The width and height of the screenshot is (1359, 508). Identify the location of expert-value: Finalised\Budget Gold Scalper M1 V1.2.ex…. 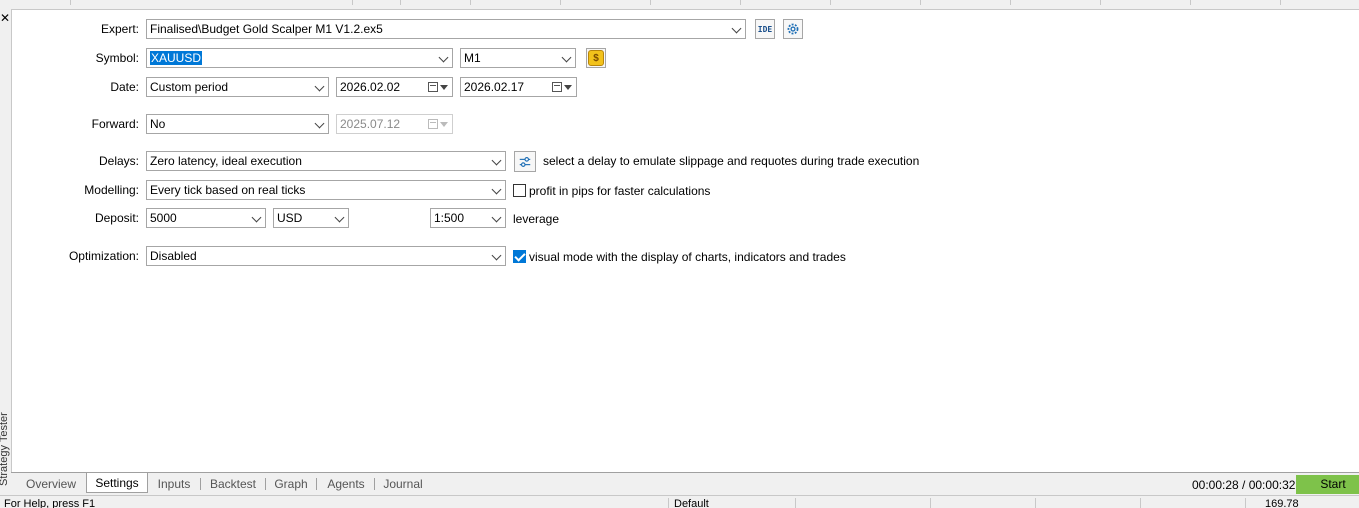
(266, 29).